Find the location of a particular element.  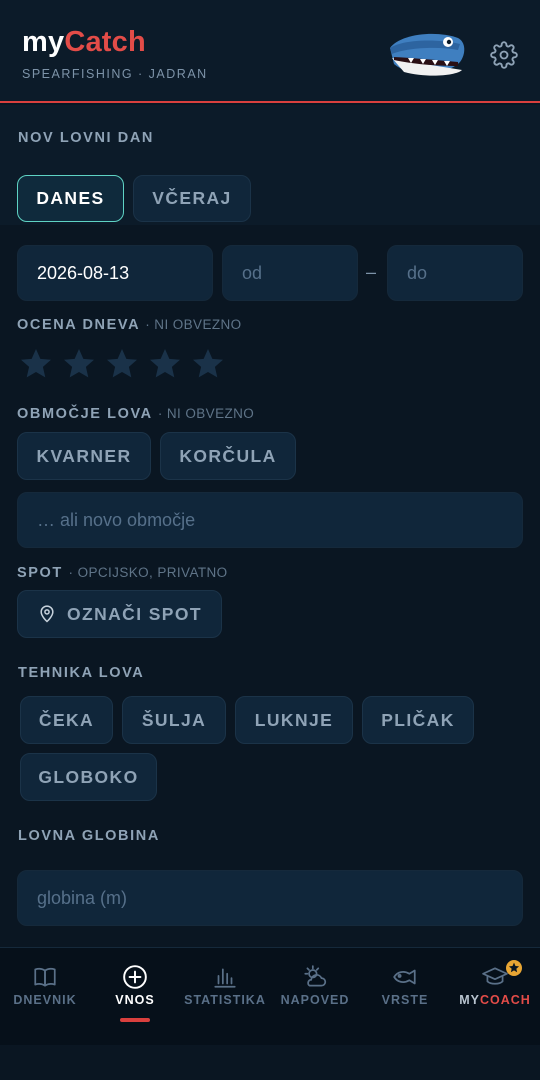

area-chip-korcula: KORČULA is located at coordinates (228, 456).